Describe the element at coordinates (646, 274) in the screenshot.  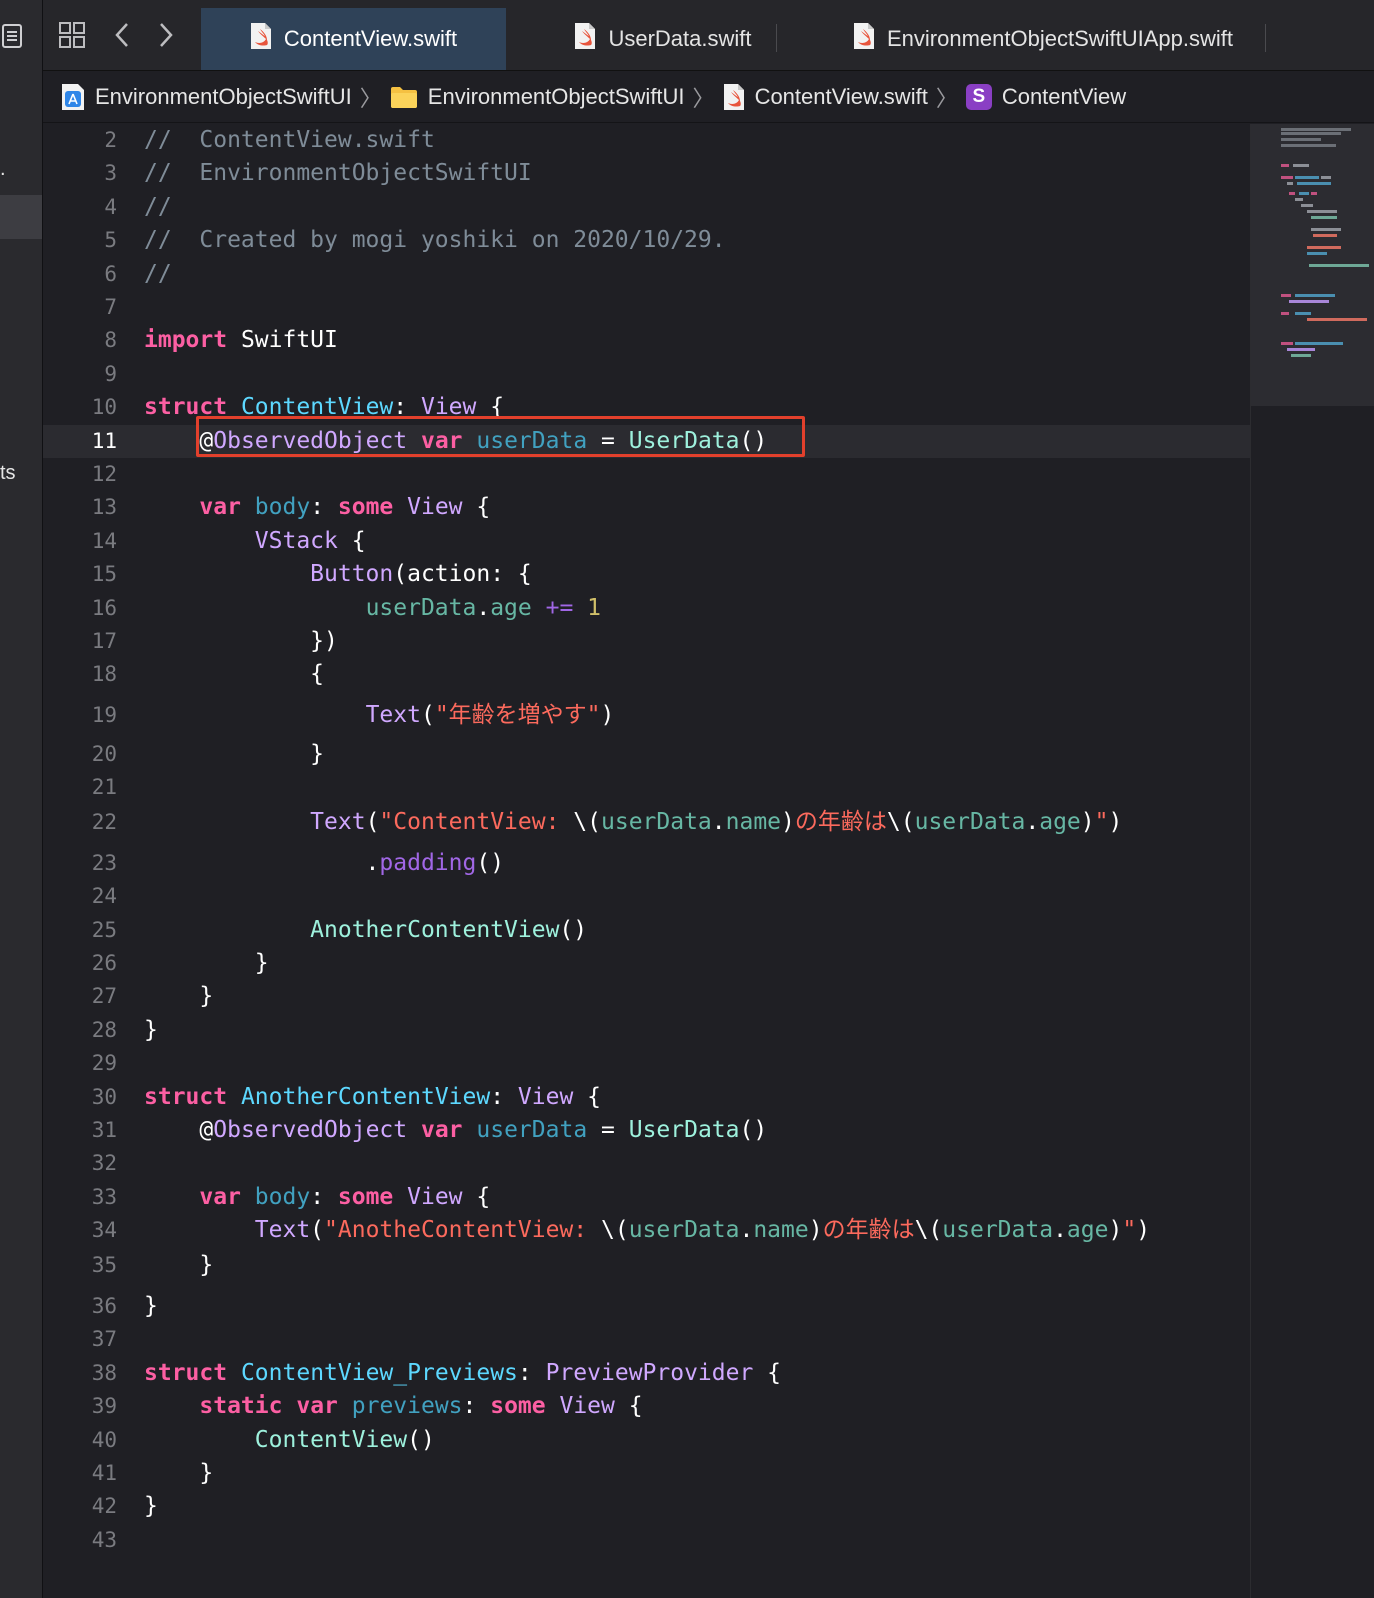
I see `code-line: 6 //` at that location.